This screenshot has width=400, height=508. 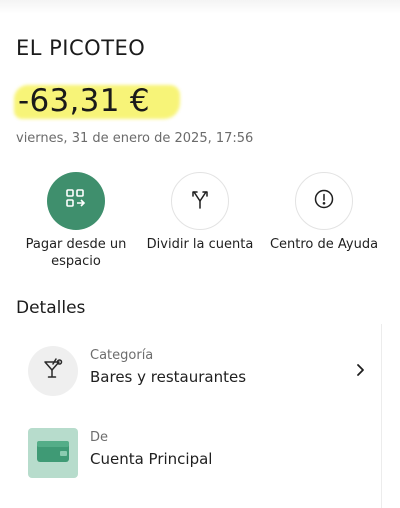 What do you see at coordinates (122, 355) in the screenshot?
I see `category-caption: Categoría` at bounding box center [122, 355].